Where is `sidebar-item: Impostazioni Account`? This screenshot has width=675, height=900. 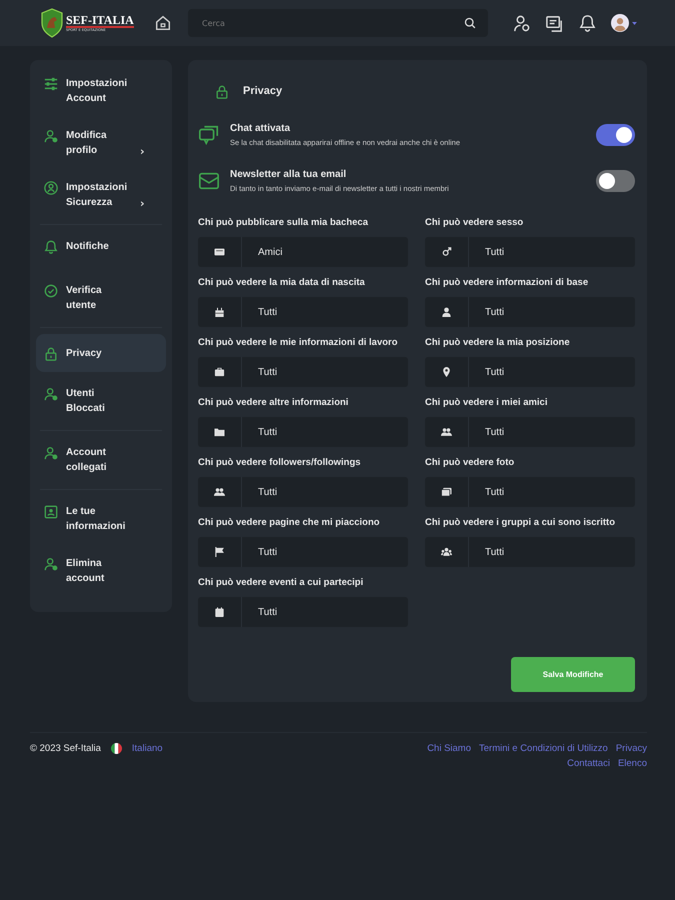 sidebar-item: Impostazioni Account is located at coordinates (101, 91).